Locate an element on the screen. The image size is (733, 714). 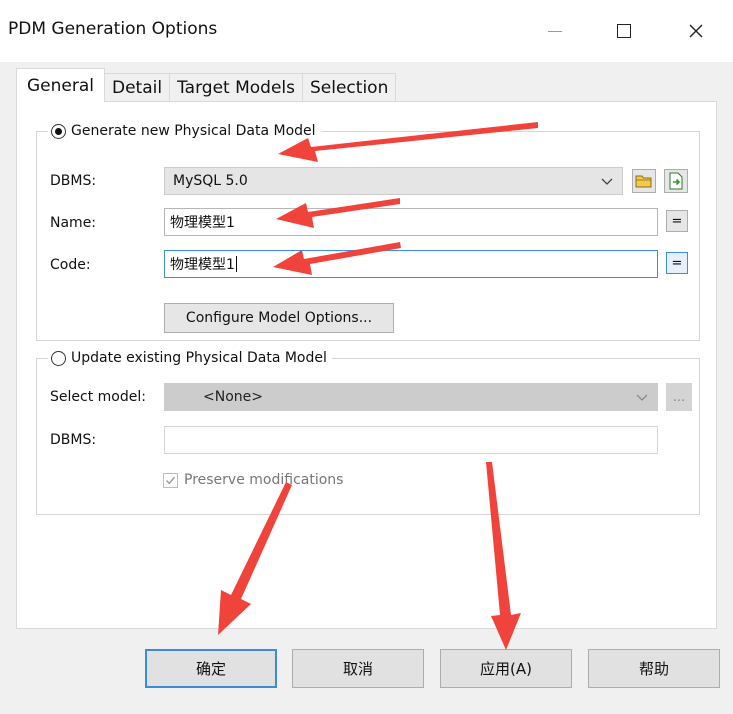
code-label: Code: is located at coordinates (70, 265).